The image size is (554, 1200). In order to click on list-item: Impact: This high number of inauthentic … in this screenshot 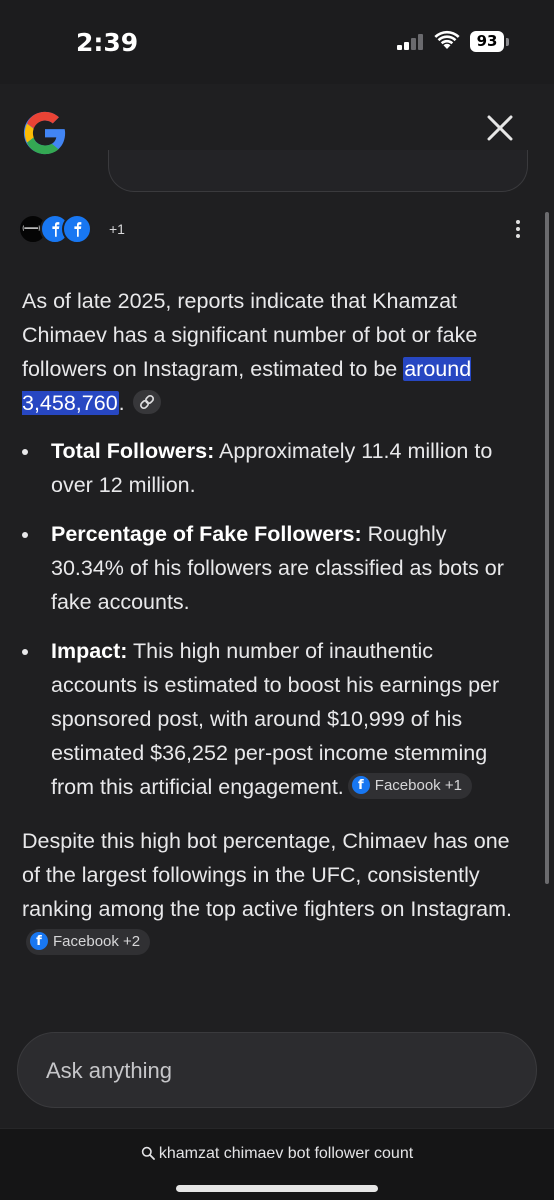, I will do `click(272, 719)`.